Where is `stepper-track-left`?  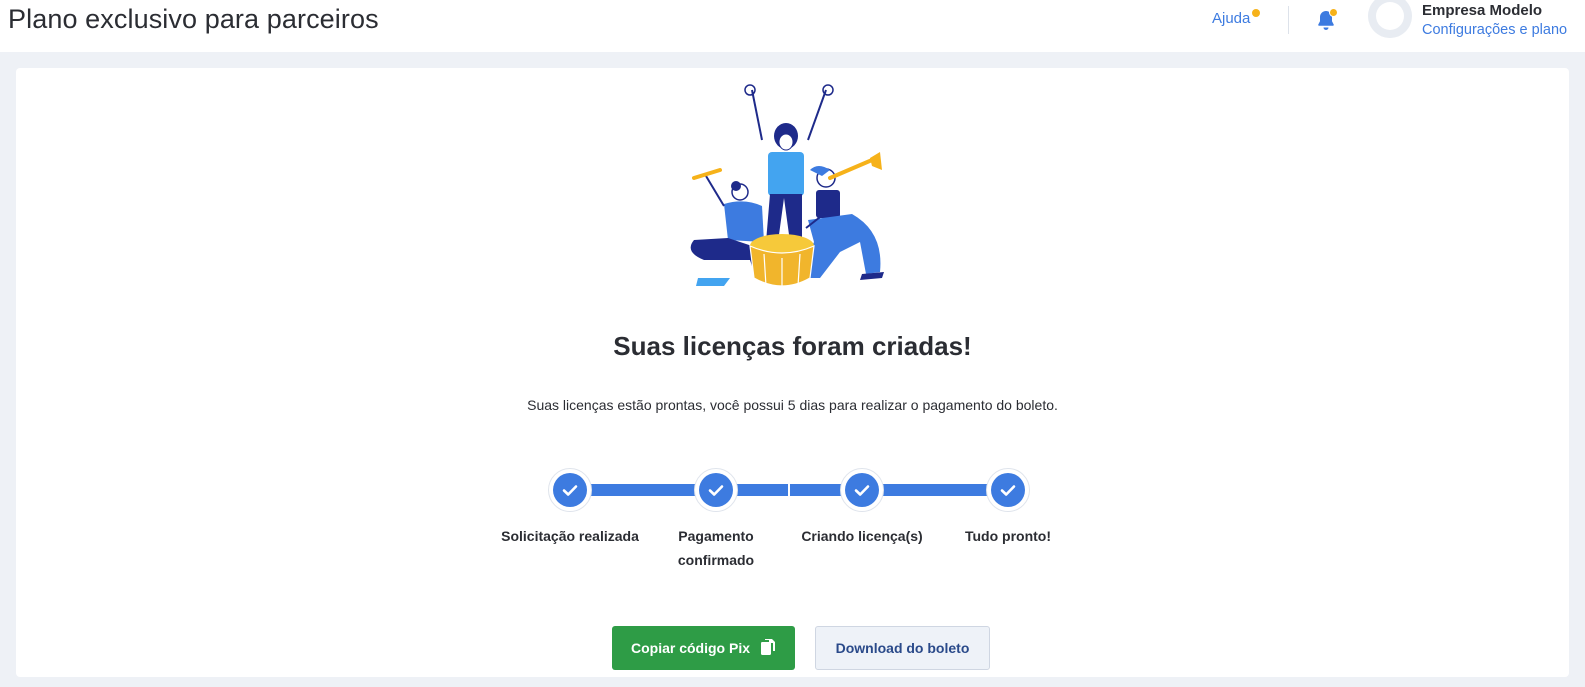 stepper-track-left is located at coordinates (679, 490).